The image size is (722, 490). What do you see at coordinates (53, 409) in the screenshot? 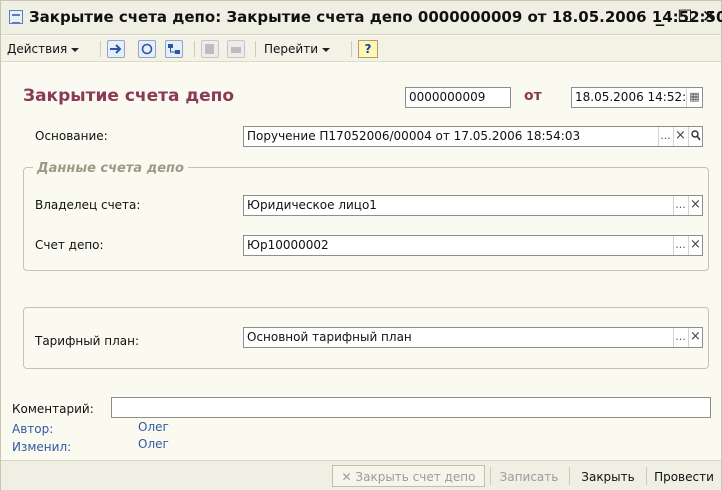
I see `comment-label: Коментарий:` at bounding box center [53, 409].